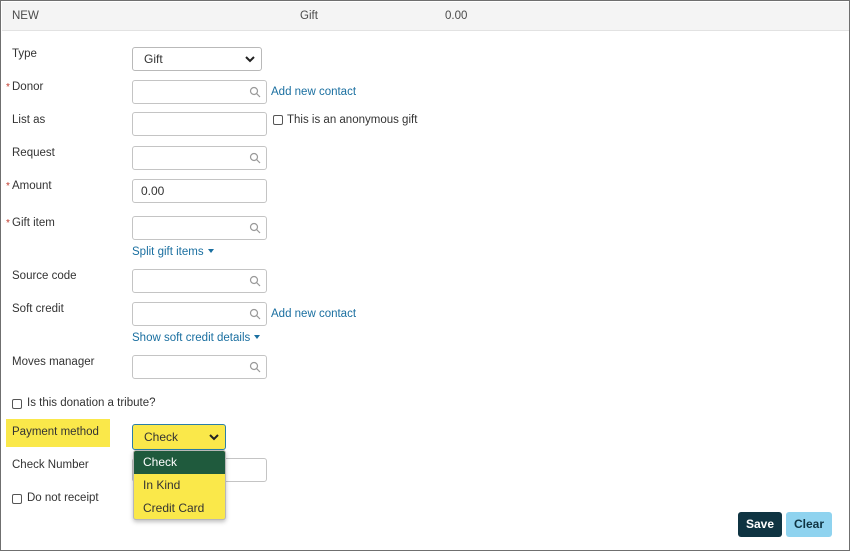  What do you see at coordinates (313, 314) in the screenshot?
I see `soft-credit-add-contact-link: Add new contact` at bounding box center [313, 314].